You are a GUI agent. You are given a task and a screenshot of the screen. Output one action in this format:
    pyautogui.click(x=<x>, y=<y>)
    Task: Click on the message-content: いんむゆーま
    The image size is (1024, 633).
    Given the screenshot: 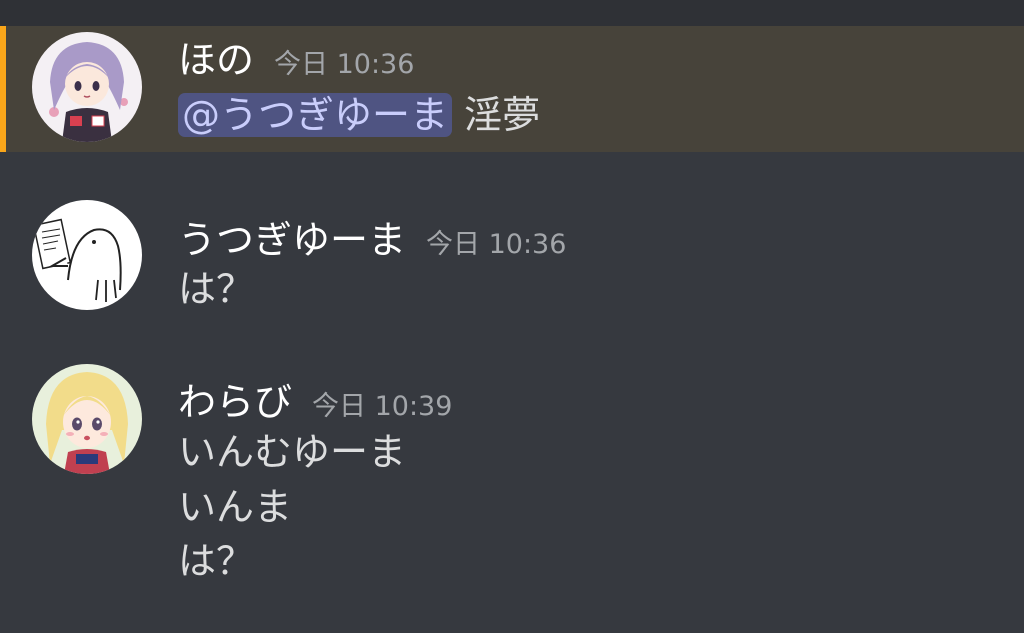 What is the action you would take?
    pyautogui.click(x=292, y=452)
    